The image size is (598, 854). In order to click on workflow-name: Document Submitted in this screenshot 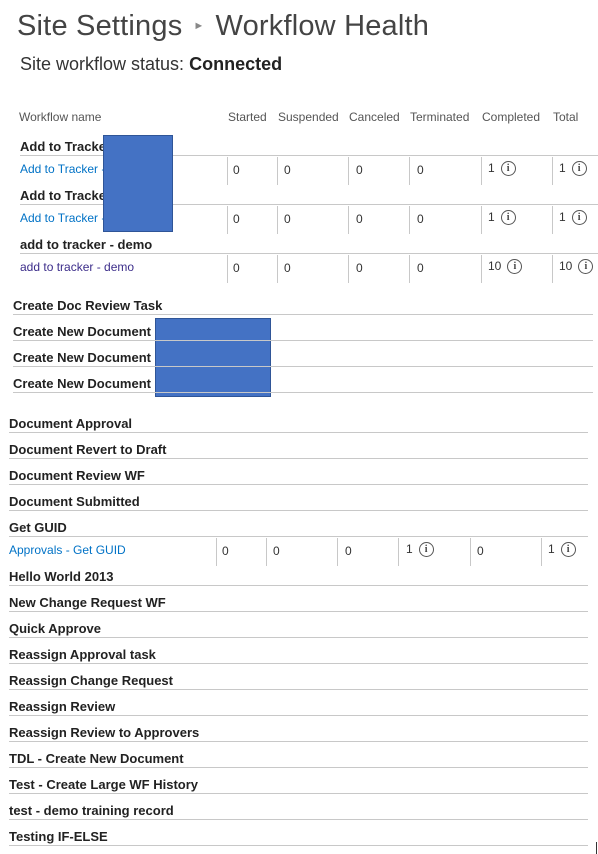, I will do `click(74, 501)`.